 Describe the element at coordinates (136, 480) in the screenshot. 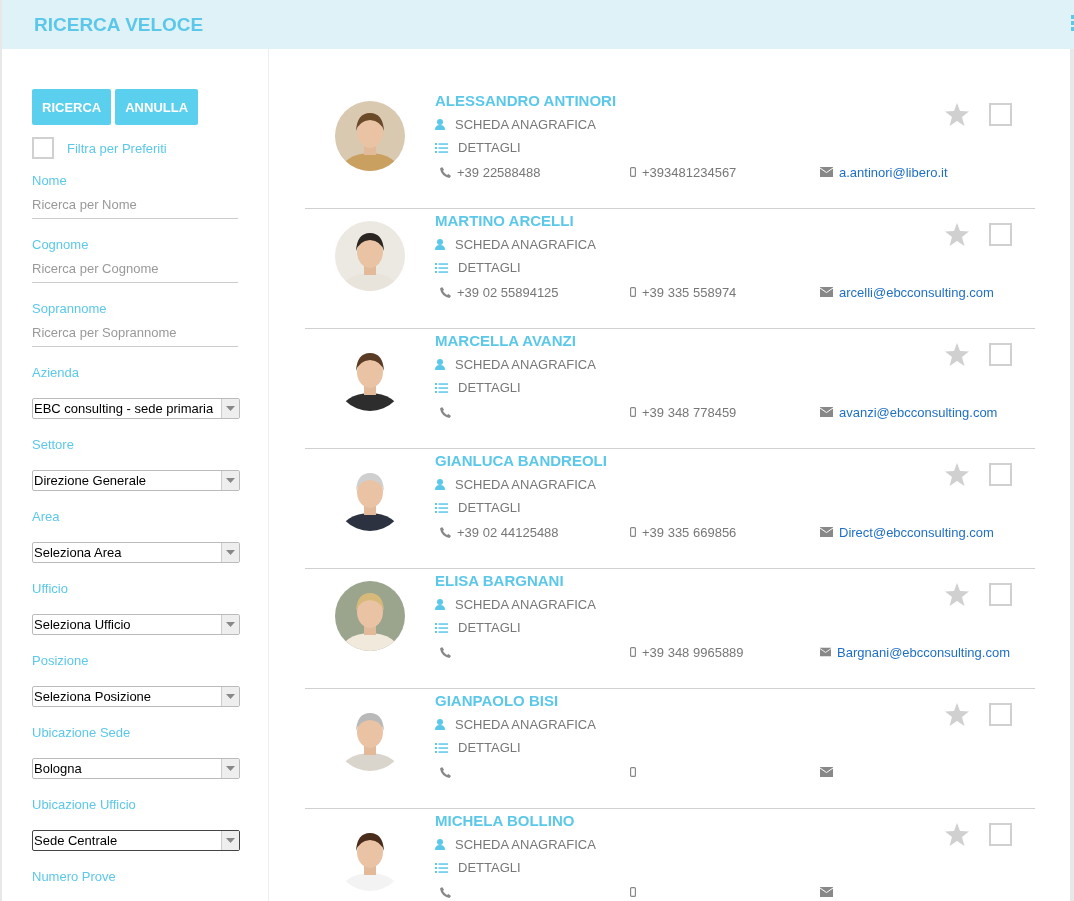

I see `dropdown: Direzione Generale` at that location.